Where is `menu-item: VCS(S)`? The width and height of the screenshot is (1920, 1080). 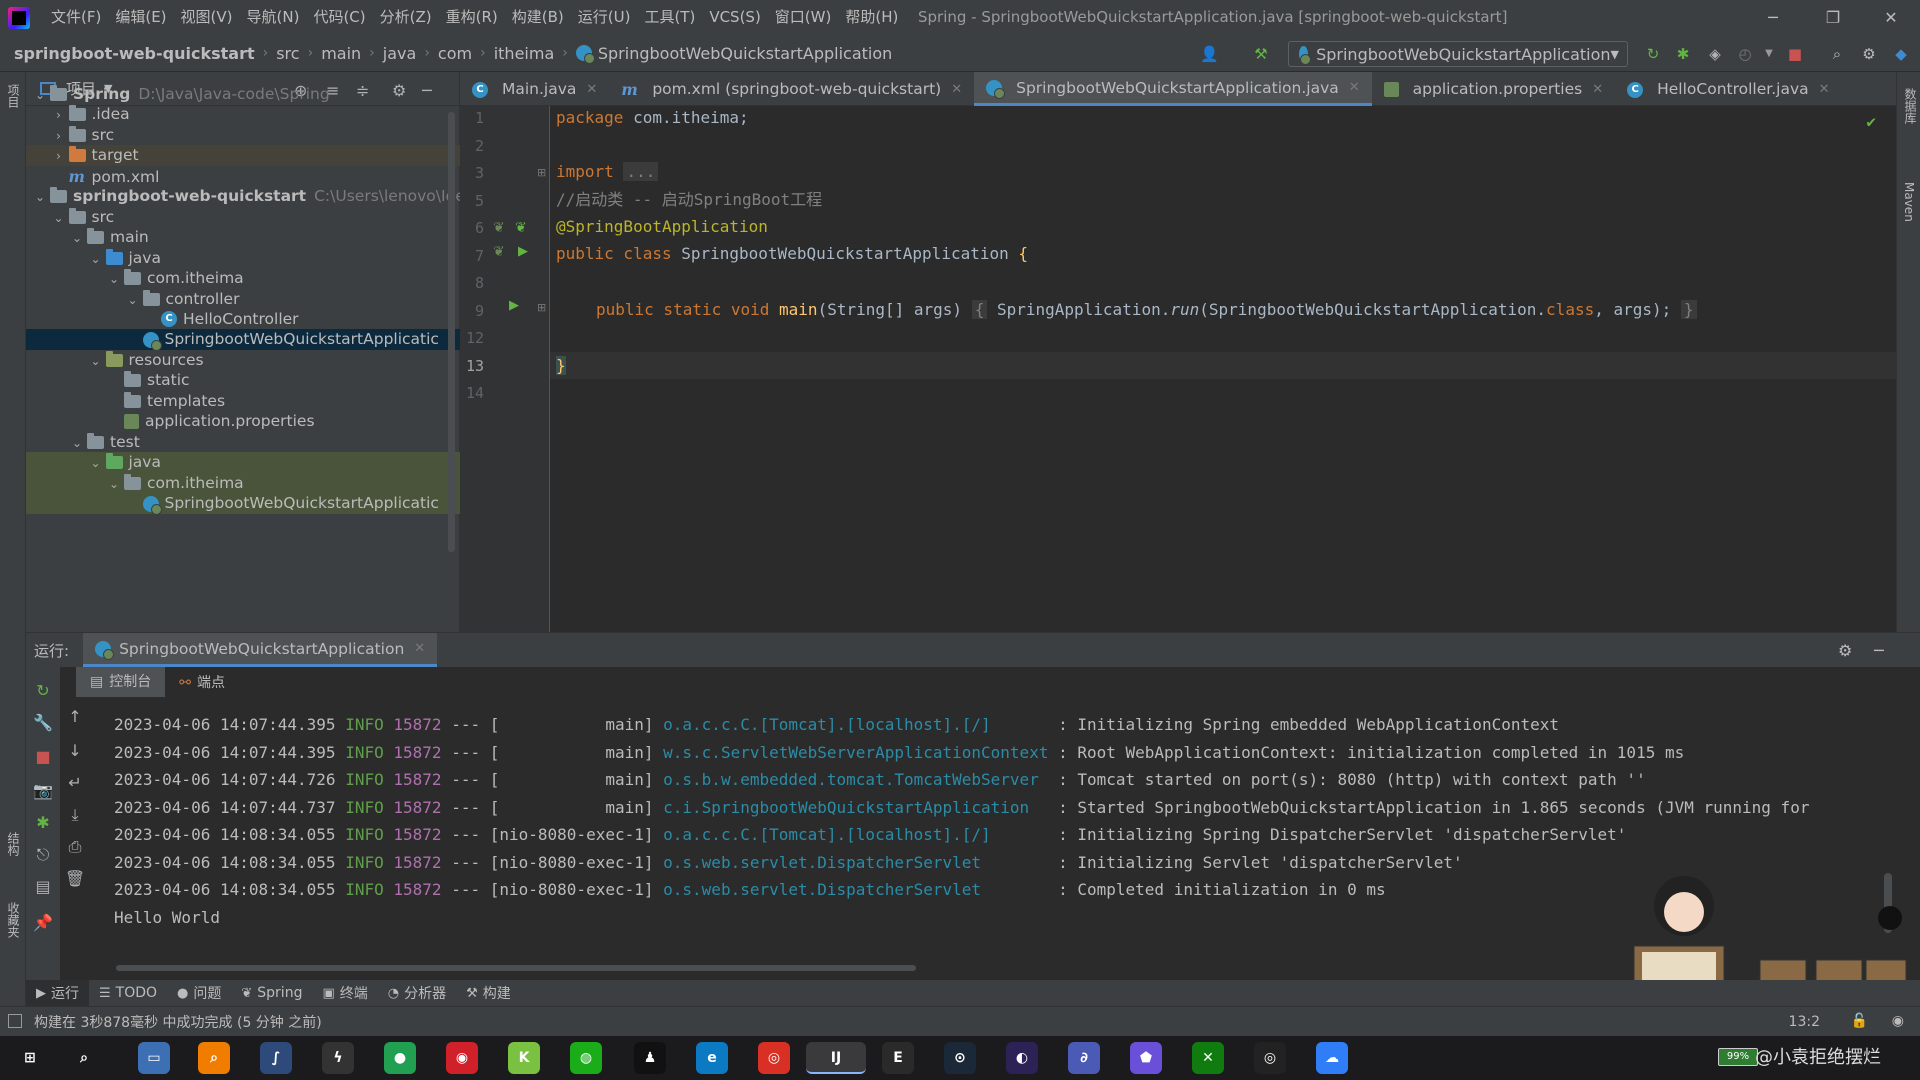 menu-item: VCS(S) is located at coordinates (734, 17).